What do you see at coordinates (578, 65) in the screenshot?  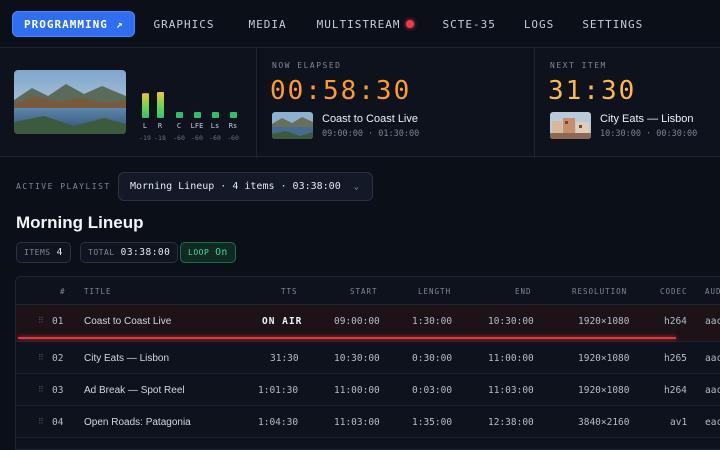 I see `next-item-label: NEXT ITEM` at bounding box center [578, 65].